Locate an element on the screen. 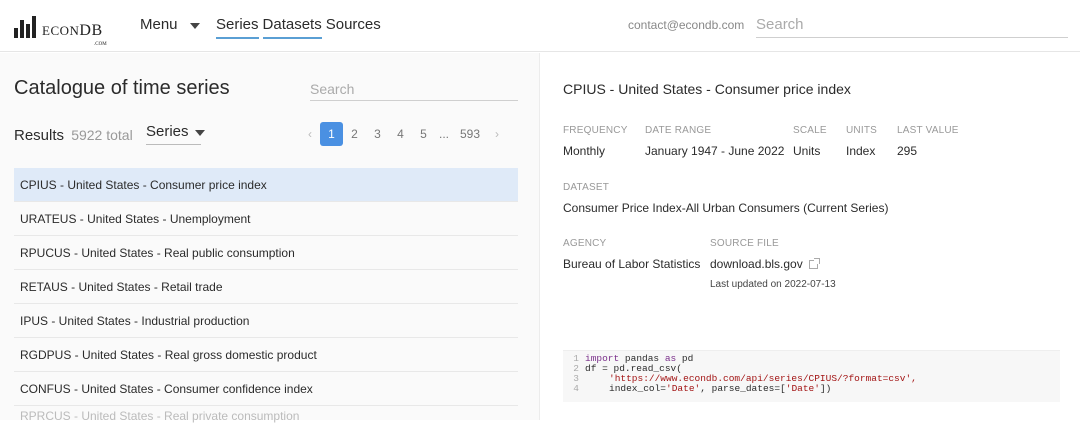  source-file-link: download.bls.gov is located at coordinates (765, 264).